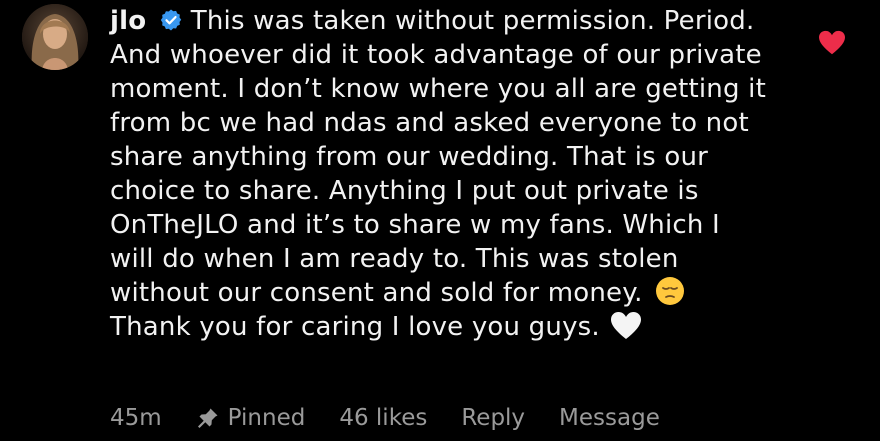 The width and height of the screenshot is (880, 441). I want to click on pensive-face-icon, so click(670, 291).